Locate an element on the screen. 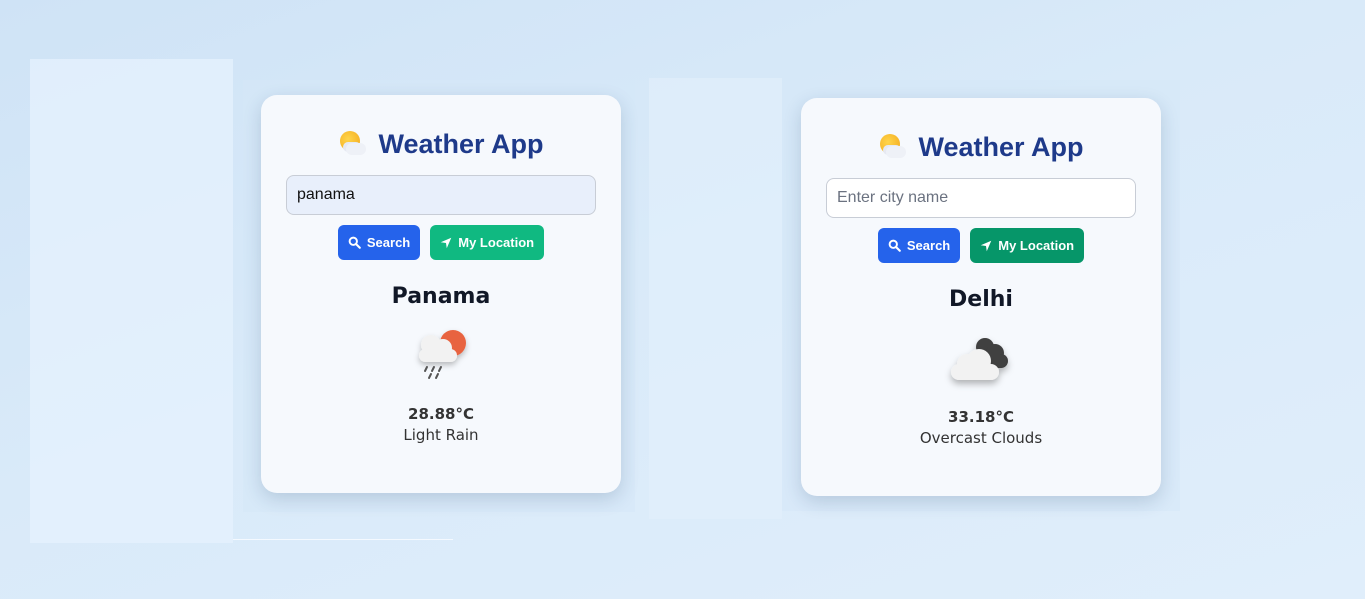 The height and width of the screenshot is (599, 1365). weather-description: Overcast Clouds is located at coordinates (981, 438).